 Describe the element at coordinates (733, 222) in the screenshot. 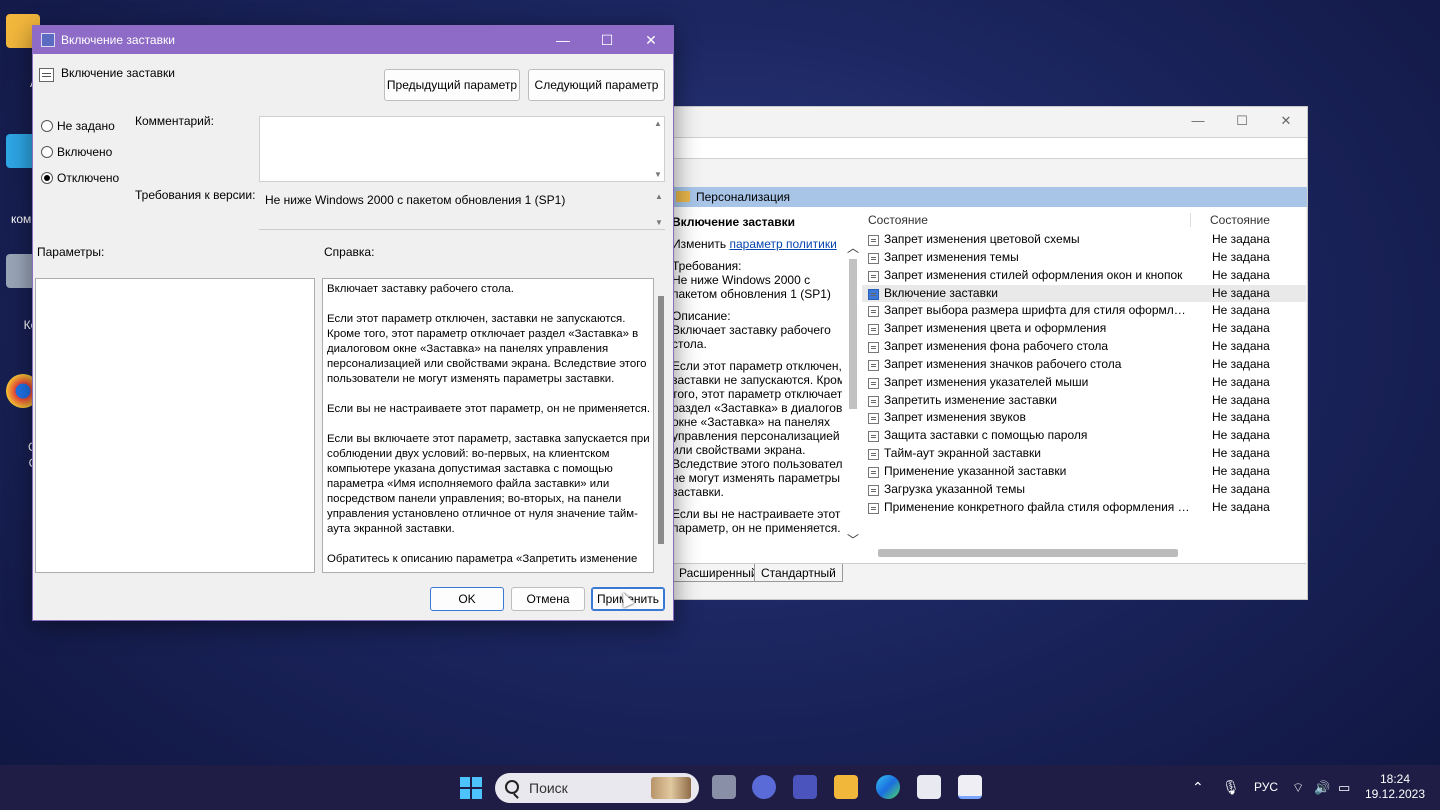

I see `desc-title: Включение заставки` at that location.